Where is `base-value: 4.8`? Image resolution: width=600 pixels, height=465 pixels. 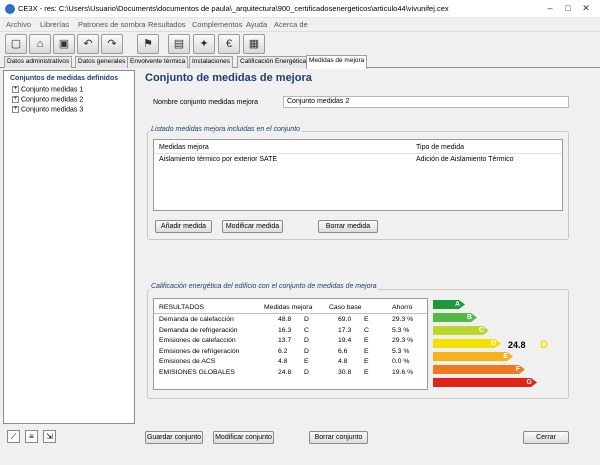
base-value: 4.8 is located at coordinates (343, 361).